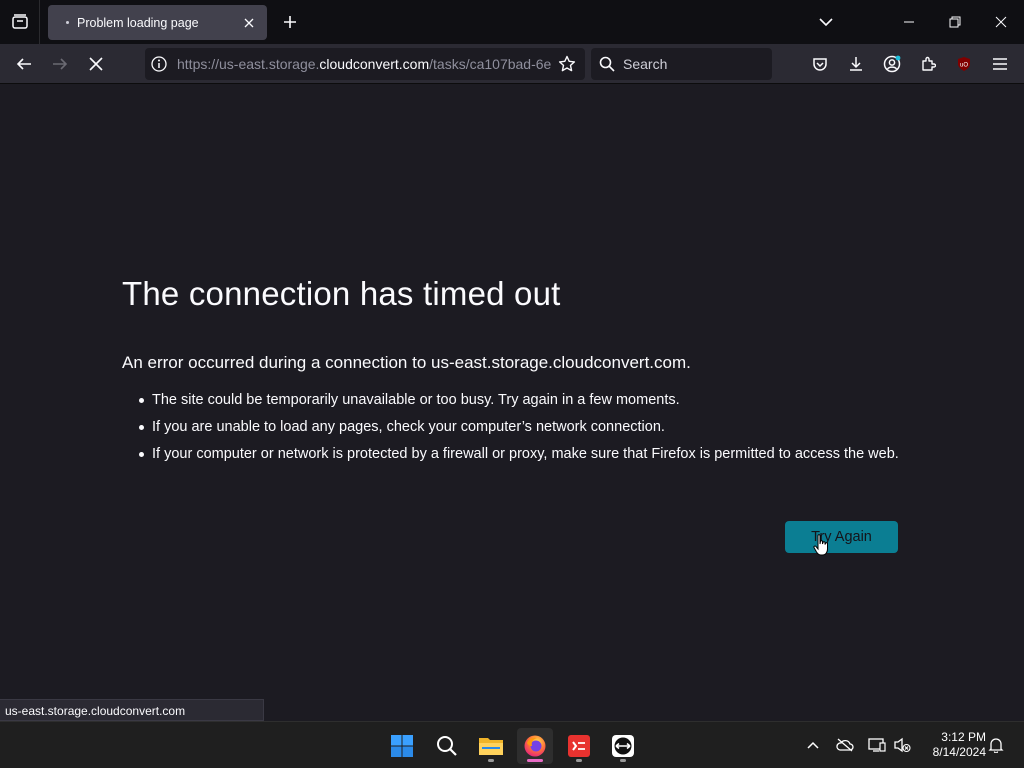  I want to click on tab-close-button, so click(249, 23).